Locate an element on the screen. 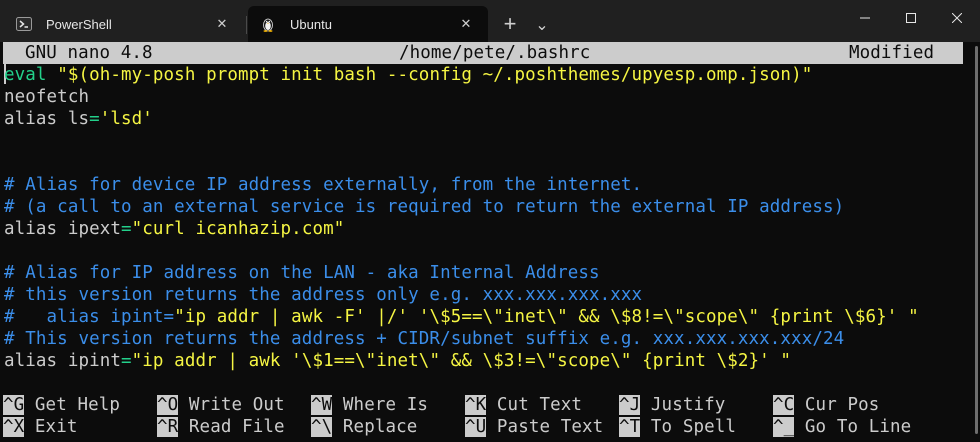 This screenshot has width=980, height=442. shortcut-item: ^J Justify is located at coordinates (672, 405).